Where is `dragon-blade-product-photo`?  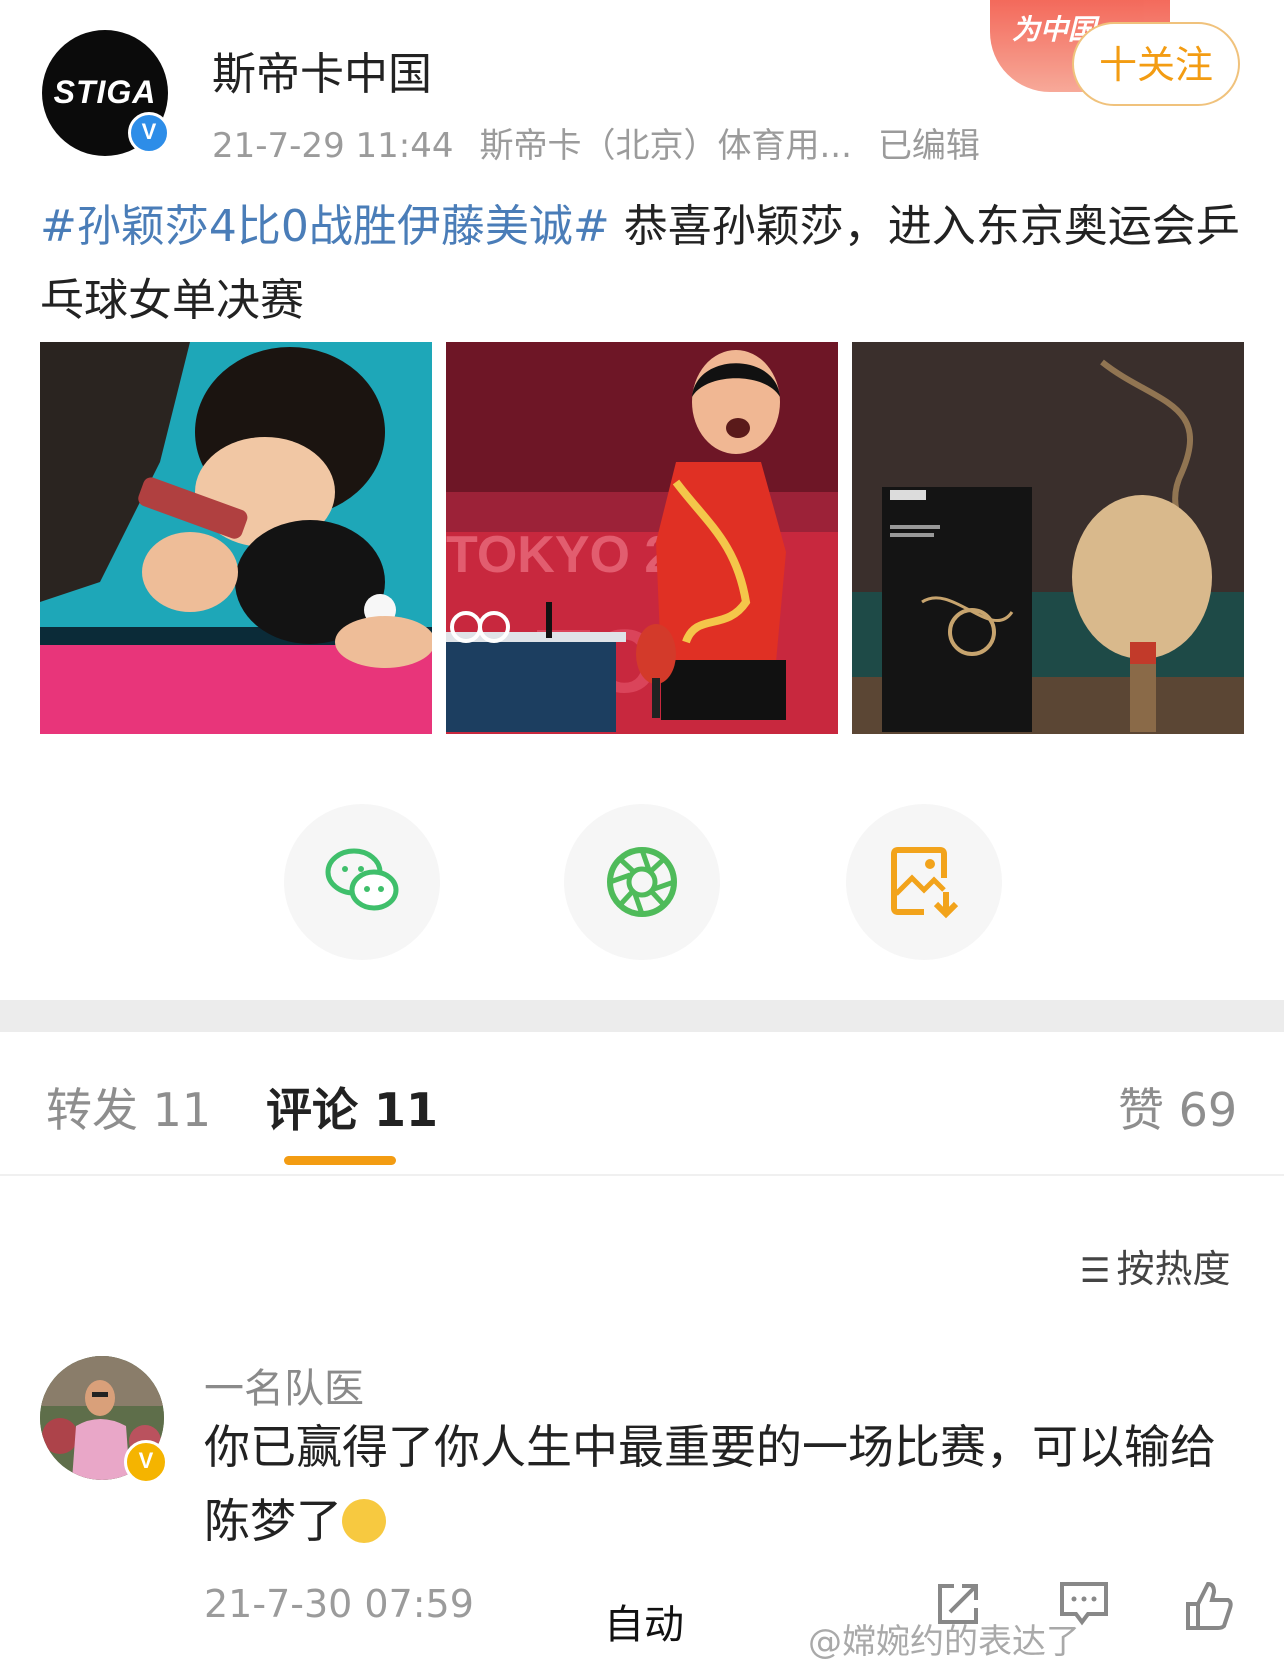 dragon-blade-product-photo is located at coordinates (1048, 538).